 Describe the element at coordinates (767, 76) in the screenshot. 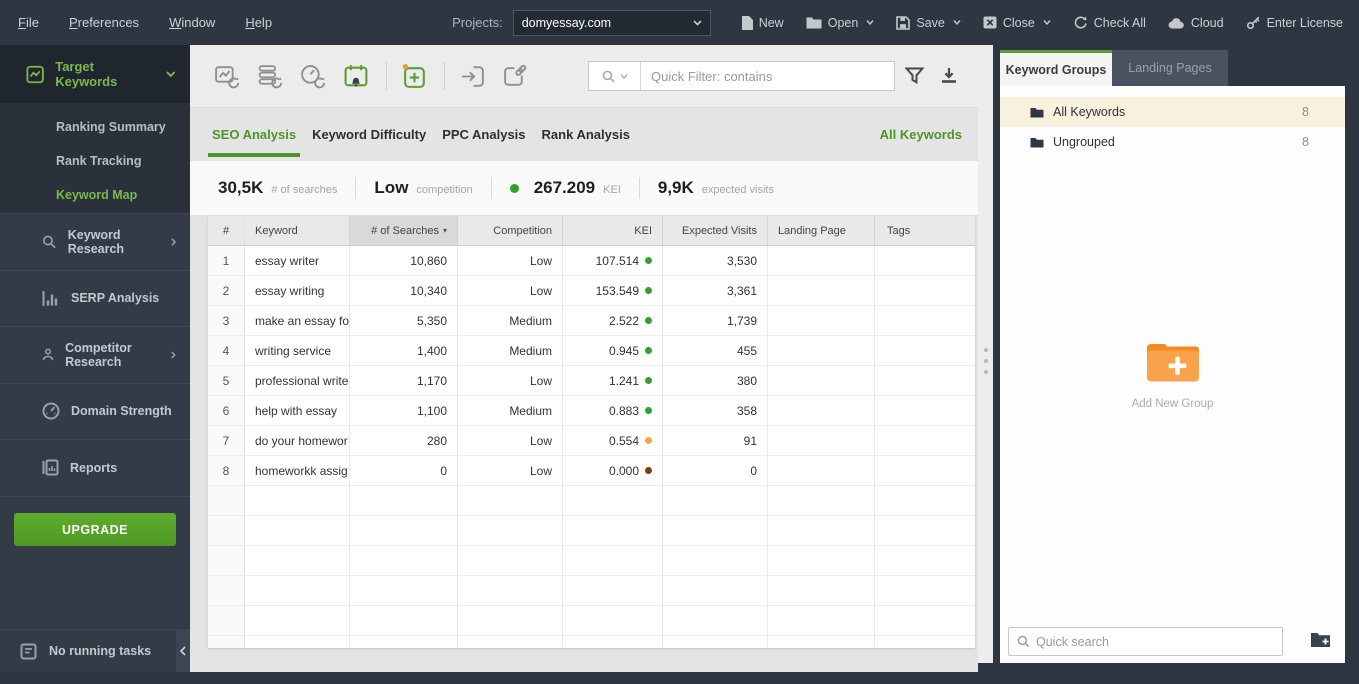

I see `quick-filter-input` at that location.